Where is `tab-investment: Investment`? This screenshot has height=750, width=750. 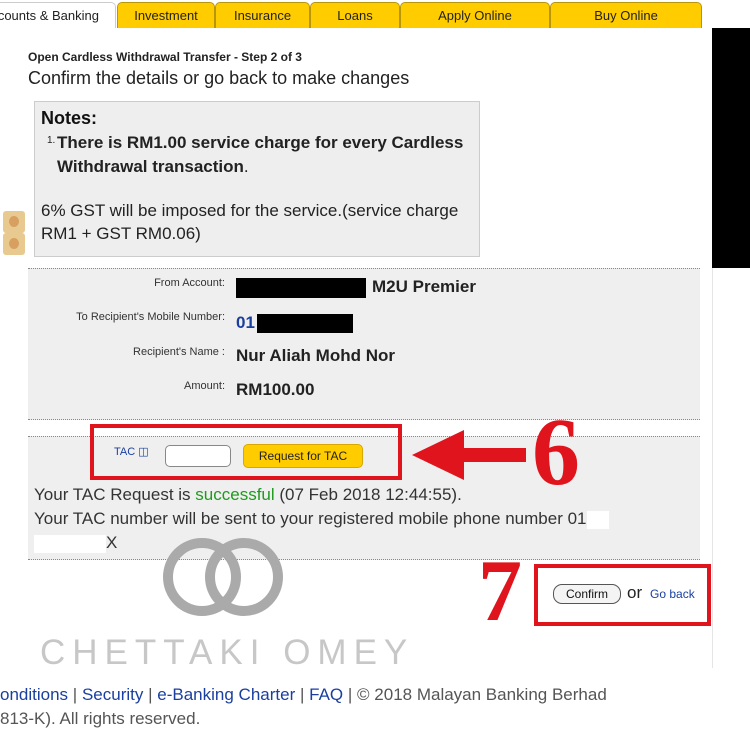
tab-investment: Investment is located at coordinates (166, 15).